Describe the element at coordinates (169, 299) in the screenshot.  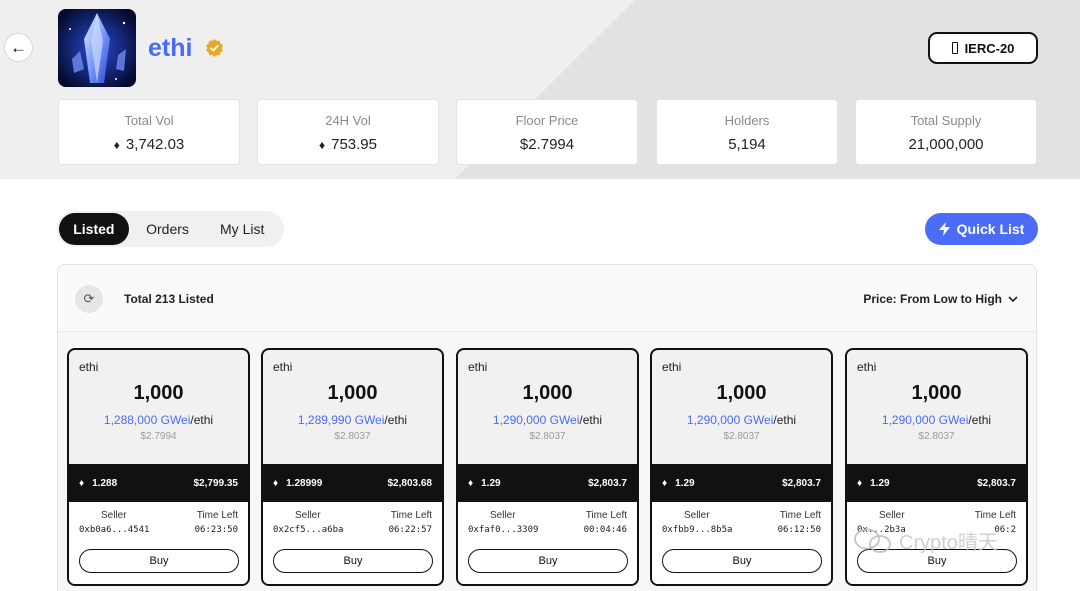
I see `total-listed-count: Total 213 Listed` at that location.